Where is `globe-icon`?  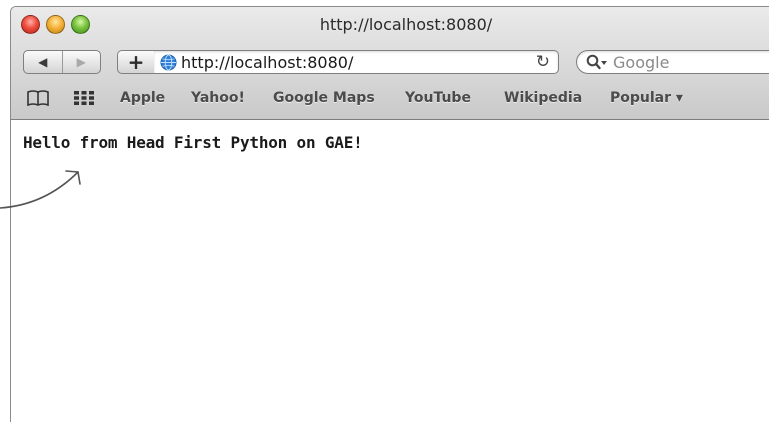
globe-icon is located at coordinates (168, 62).